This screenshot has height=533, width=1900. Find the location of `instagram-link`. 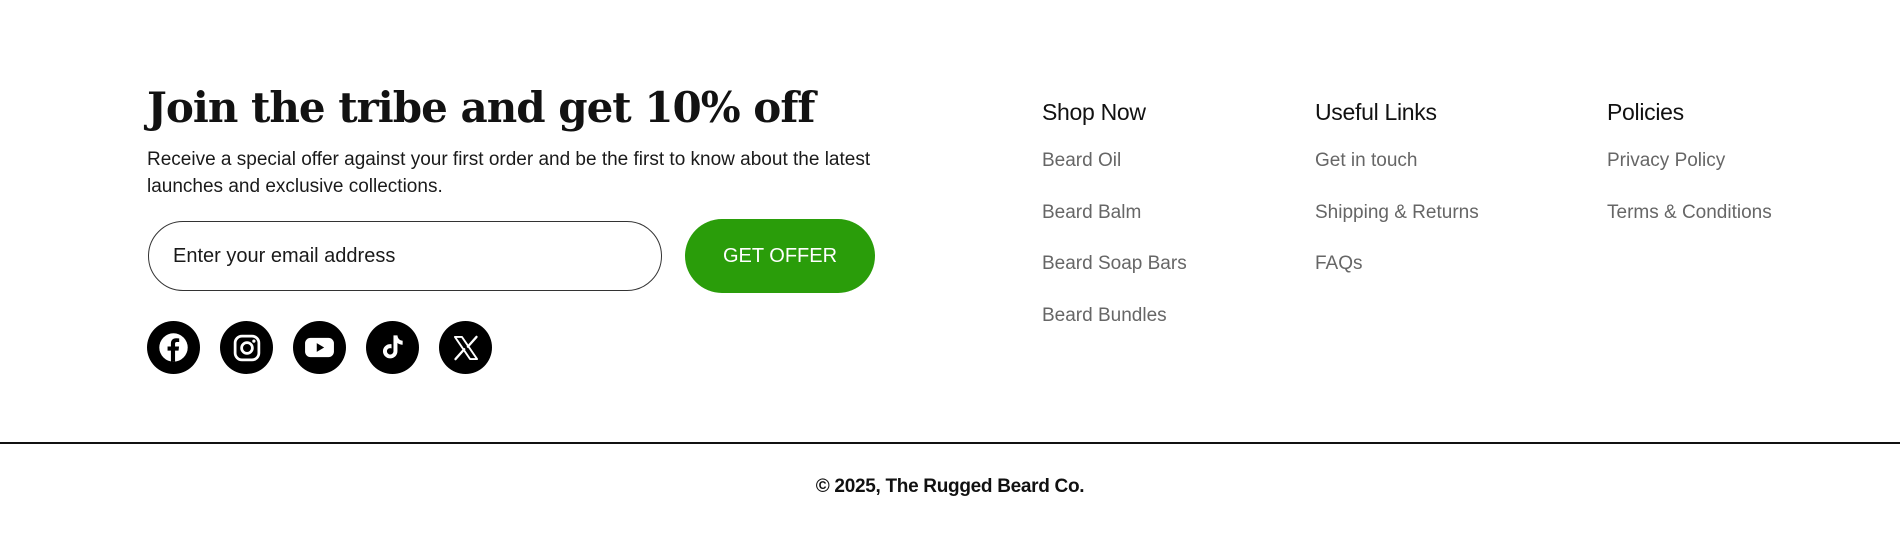

instagram-link is located at coordinates (246, 347).